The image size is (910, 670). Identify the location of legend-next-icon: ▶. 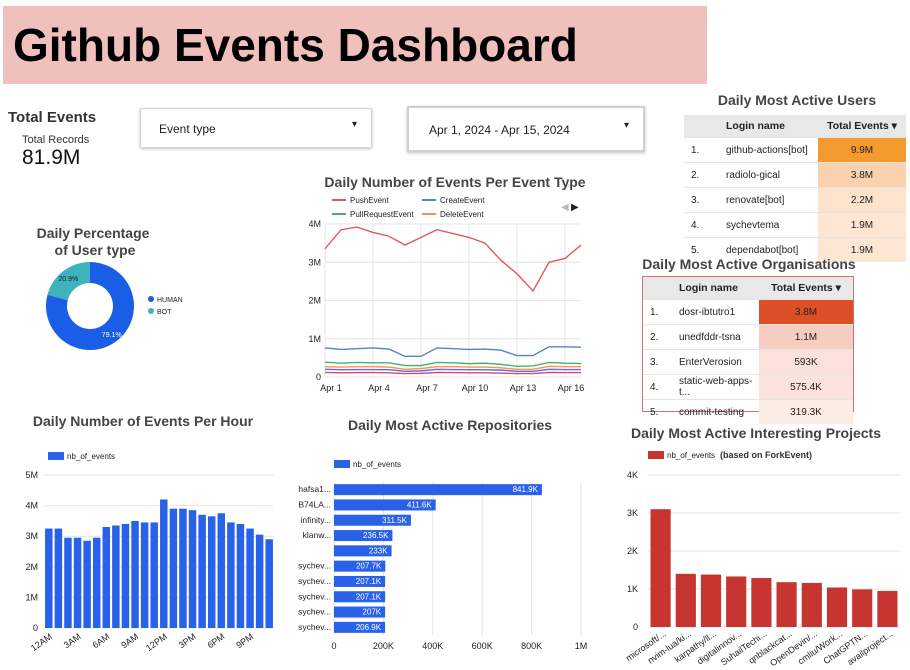
(575, 207).